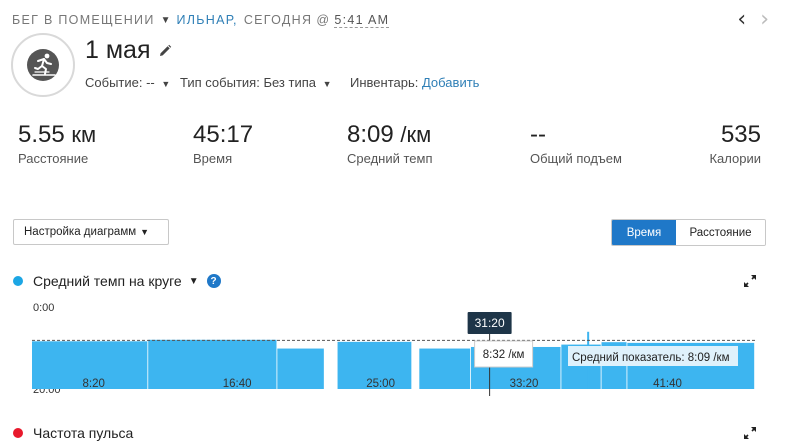  I want to click on heart-rate-legend-dot, so click(18, 433).